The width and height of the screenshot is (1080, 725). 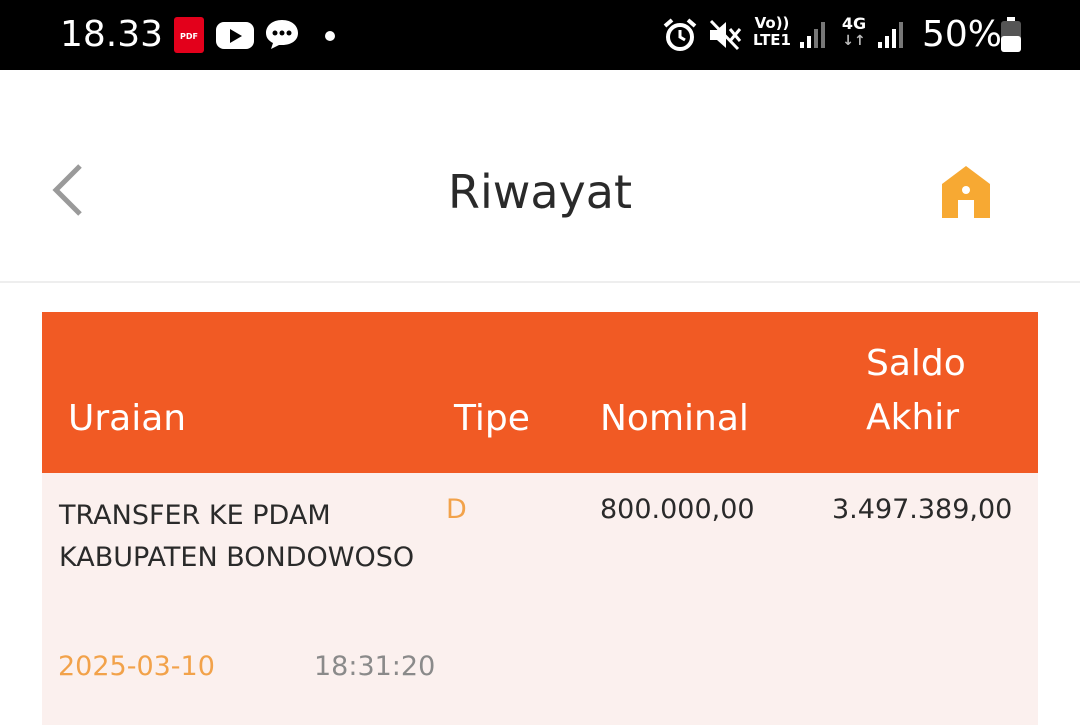 I want to click on battery-percentage: 50%, so click(x=962, y=34).